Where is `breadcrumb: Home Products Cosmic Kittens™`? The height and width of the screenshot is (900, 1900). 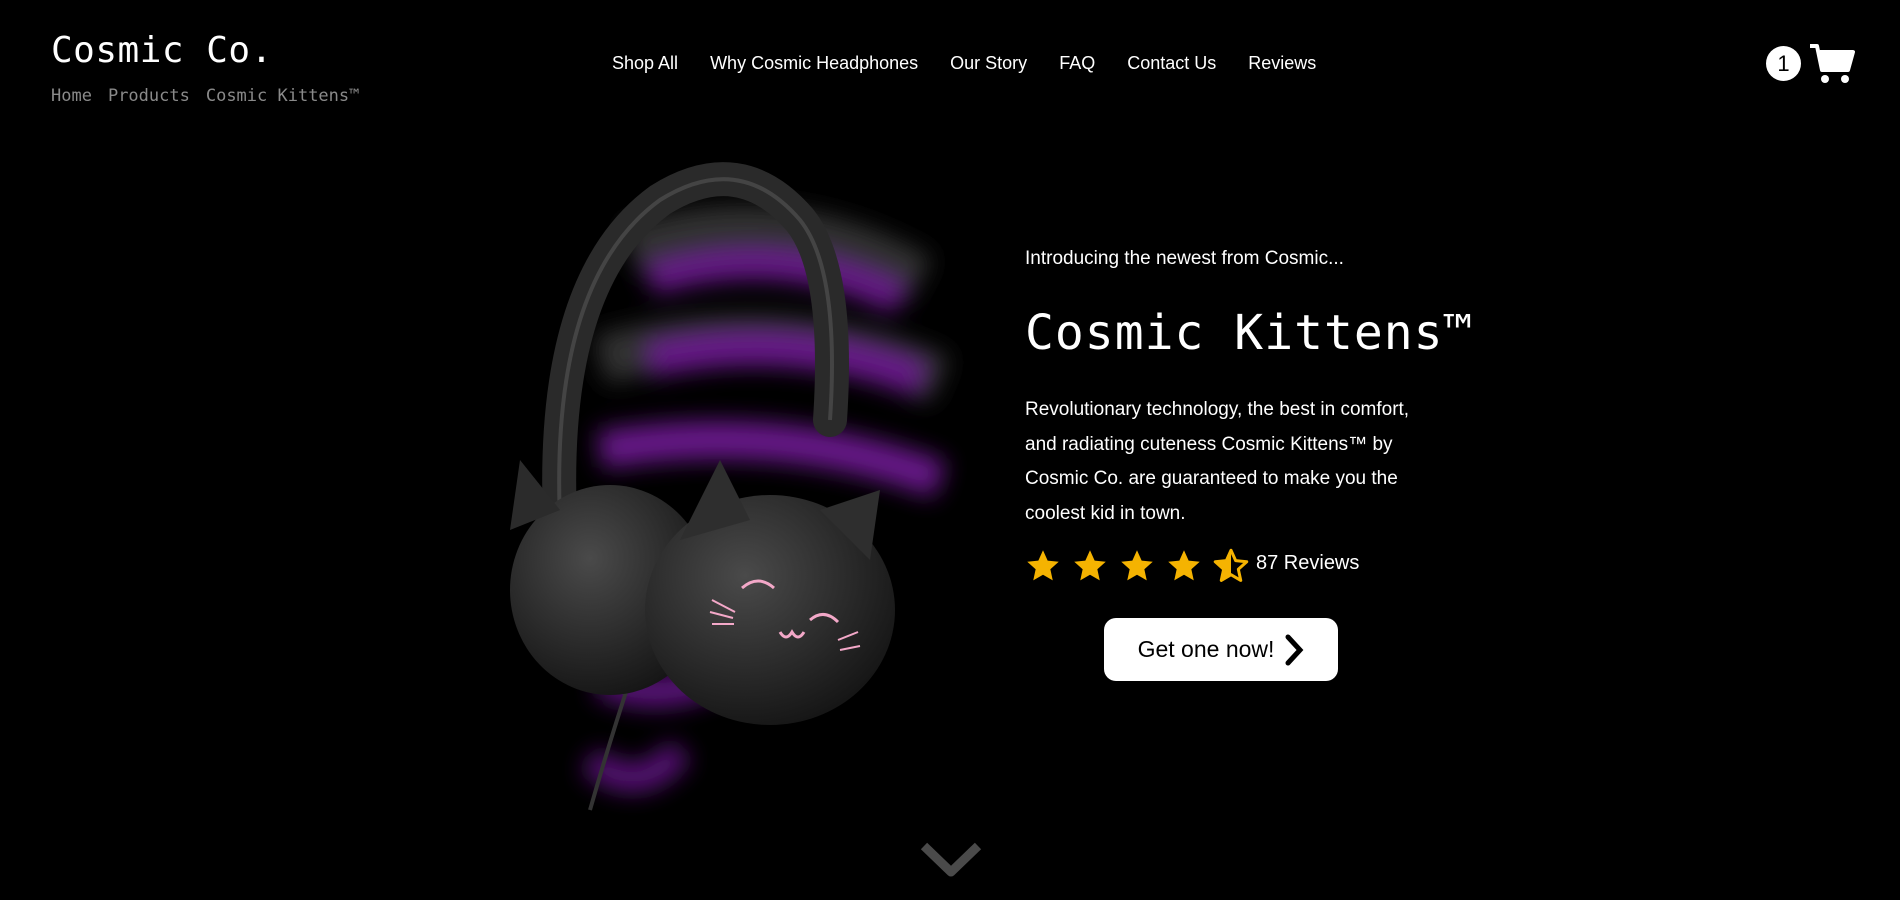
breadcrumb: Home Products Cosmic Kittens™ is located at coordinates (205, 96).